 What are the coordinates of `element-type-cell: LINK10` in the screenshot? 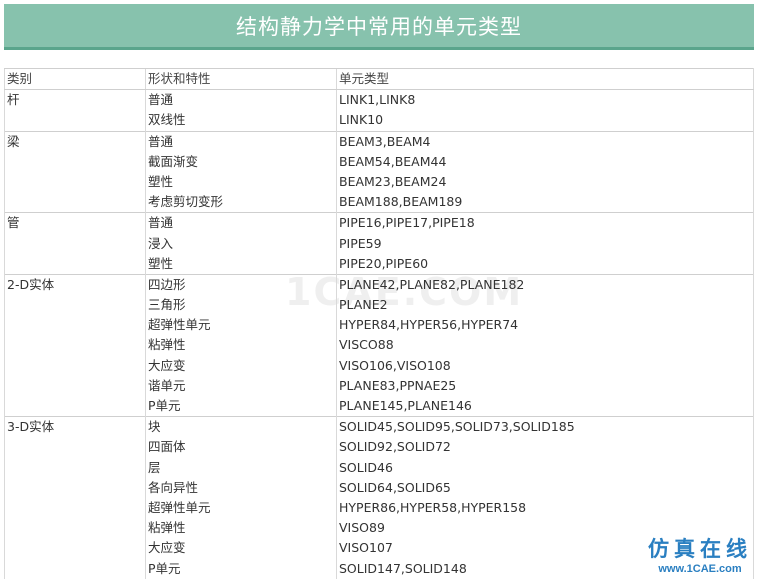 It's located at (545, 121).